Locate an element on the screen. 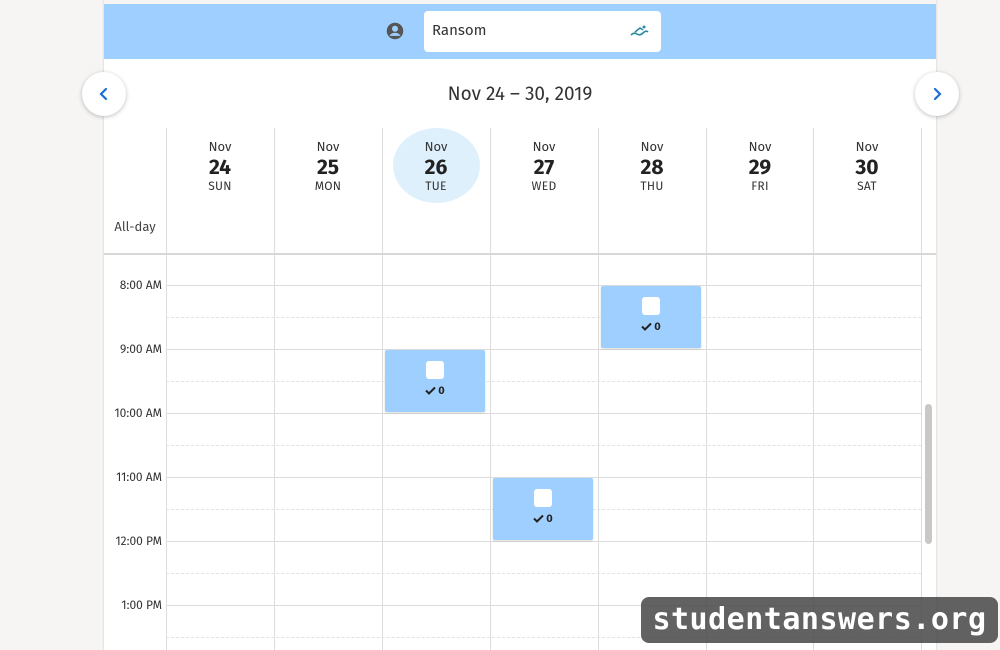  day-weekday: MON is located at coordinates (328, 187).